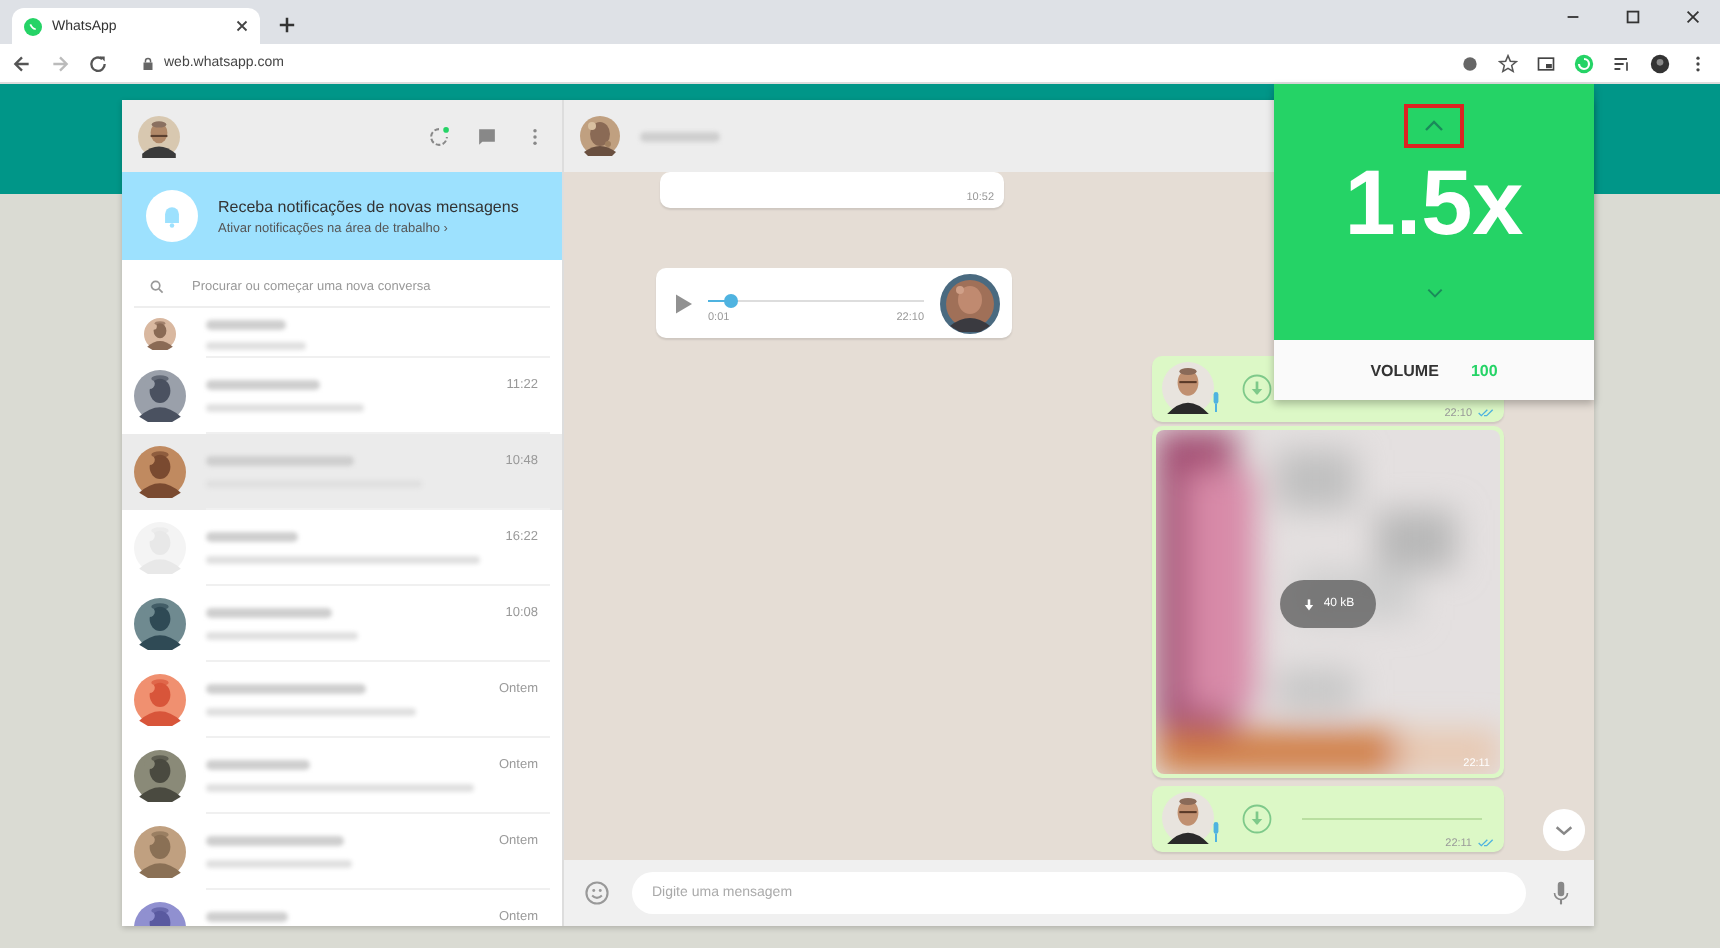  What do you see at coordinates (1434, 202) in the screenshot?
I see `playback-speed: 1.5x` at bounding box center [1434, 202].